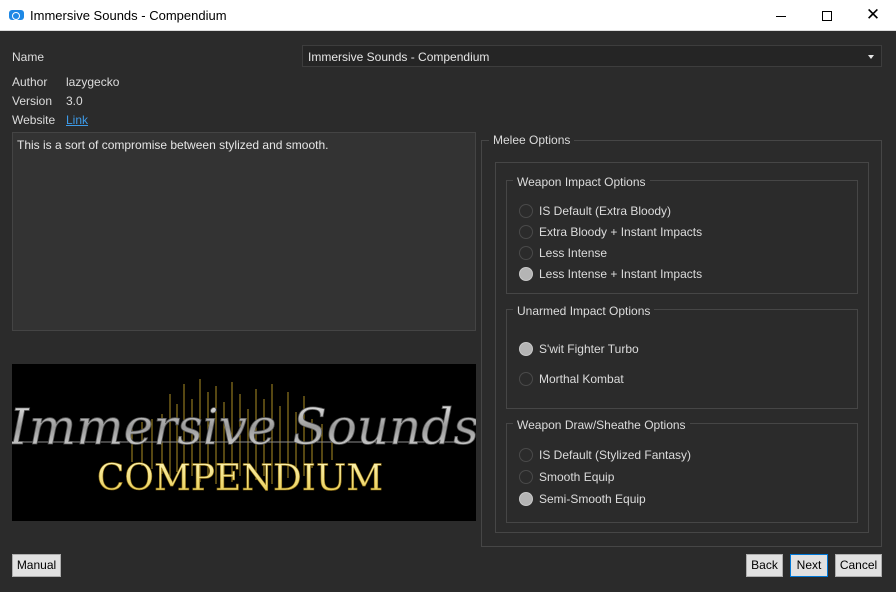 This screenshot has width=896, height=592. I want to click on melee-options-title: Melee Options, so click(532, 140).